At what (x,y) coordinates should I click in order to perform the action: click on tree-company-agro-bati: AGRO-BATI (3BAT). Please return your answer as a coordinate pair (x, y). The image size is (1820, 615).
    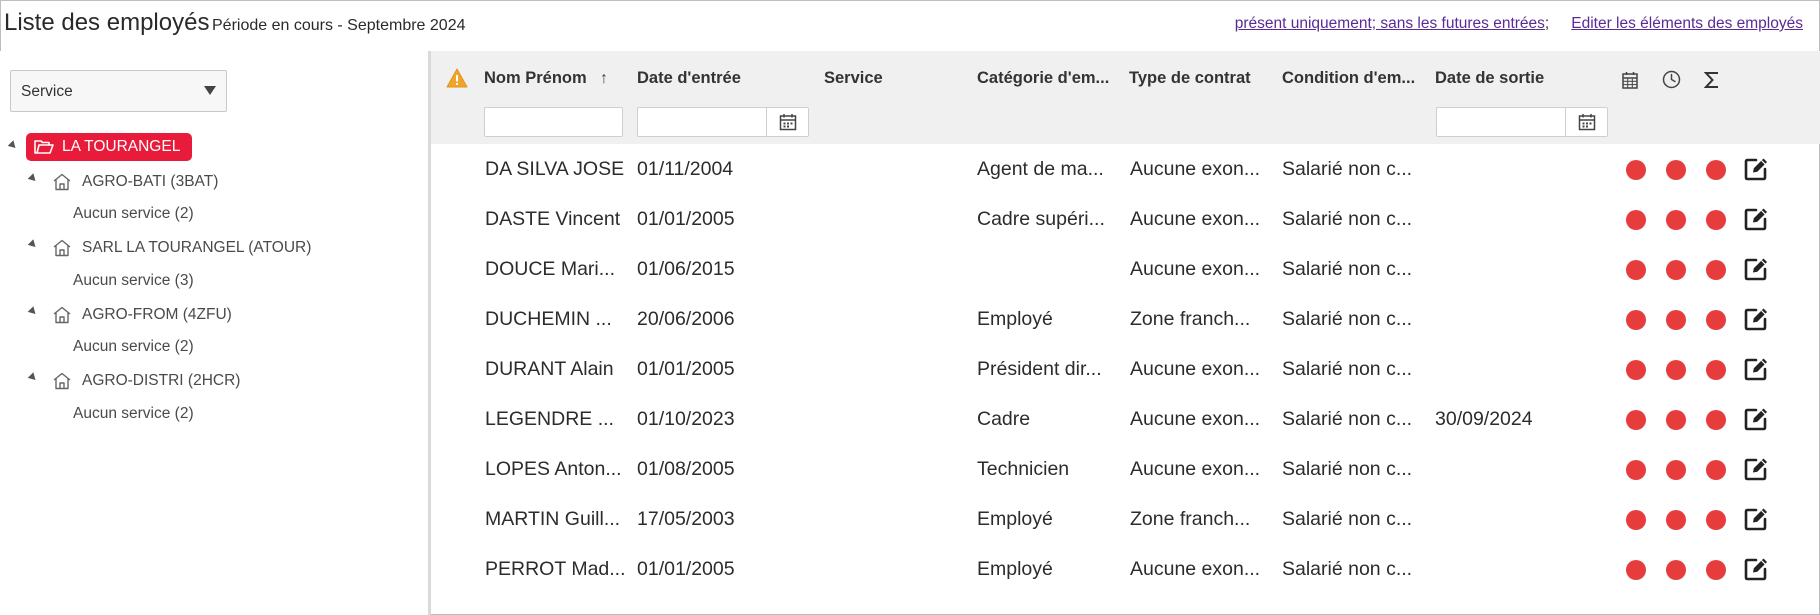
    Looking at the image, I should click on (135, 182).